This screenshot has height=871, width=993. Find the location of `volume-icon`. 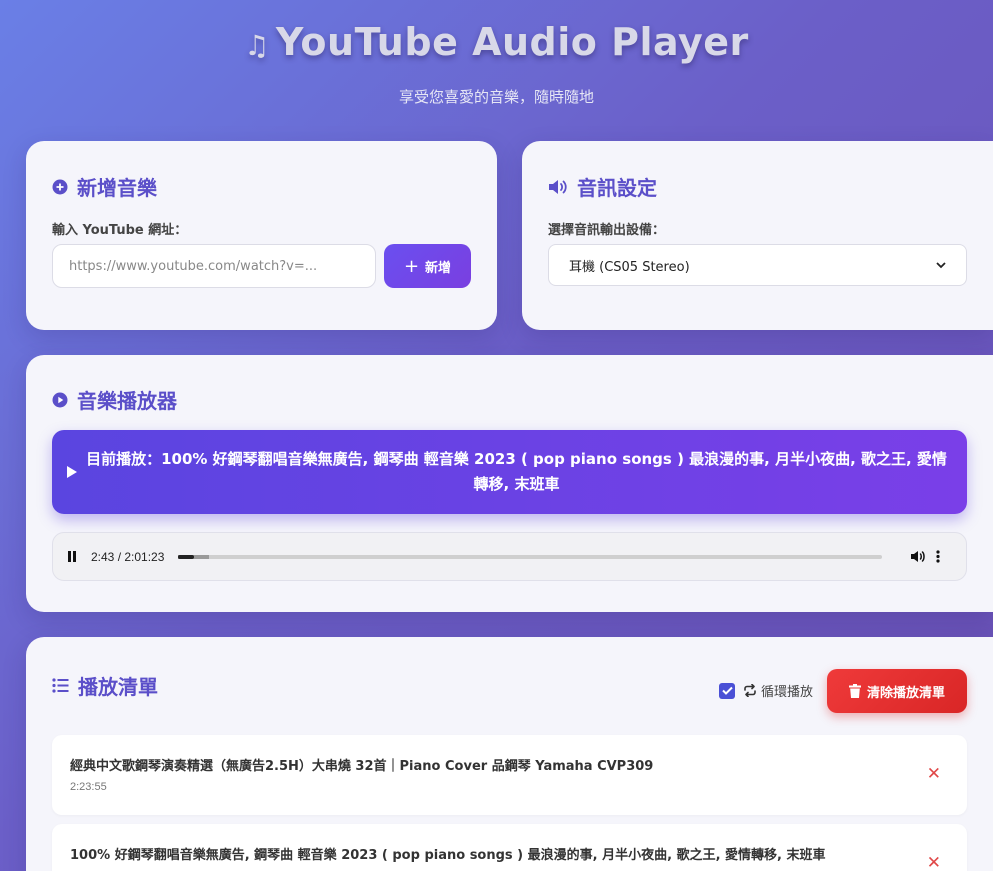

volume-icon is located at coordinates (918, 556).